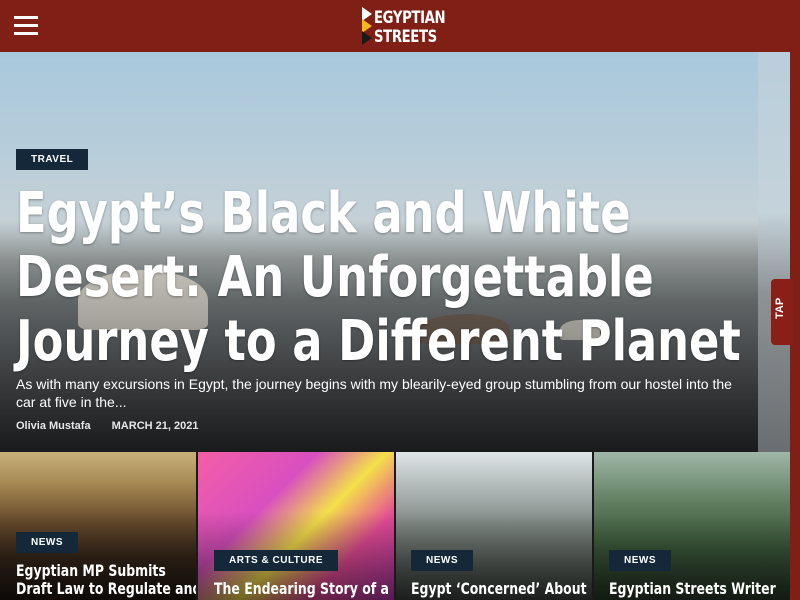 The width and height of the screenshot is (800, 600). What do you see at coordinates (410, 18) in the screenshot?
I see `logo-text-line1: EGYPTIAN` at bounding box center [410, 18].